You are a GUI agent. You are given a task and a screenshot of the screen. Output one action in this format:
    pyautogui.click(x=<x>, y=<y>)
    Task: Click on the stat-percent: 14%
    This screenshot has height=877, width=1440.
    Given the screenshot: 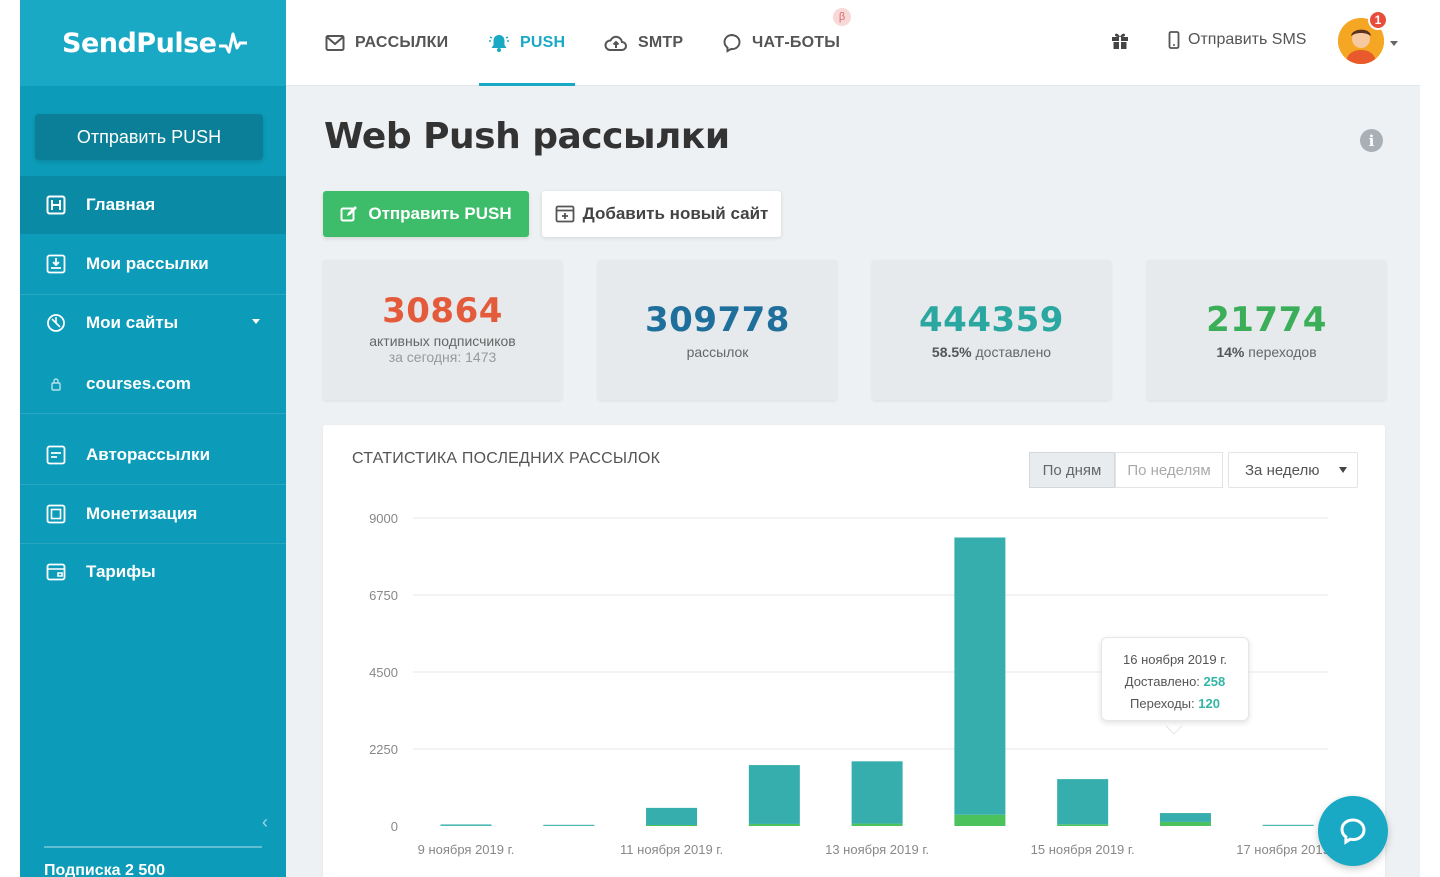 What is the action you would take?
    pyautogui.click(x=1230, y=352)
    